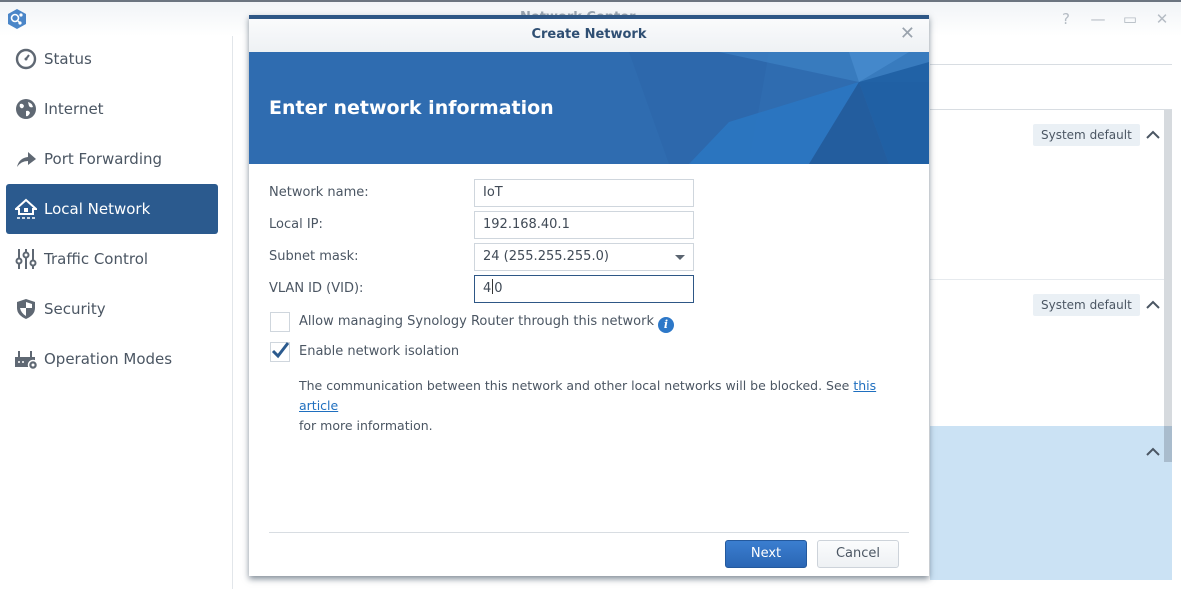 This screenshot has height=589, width=1181. Describe the element at coordinates (1066, 19) in the screenshot. I see `help-icon: ?` at that location.